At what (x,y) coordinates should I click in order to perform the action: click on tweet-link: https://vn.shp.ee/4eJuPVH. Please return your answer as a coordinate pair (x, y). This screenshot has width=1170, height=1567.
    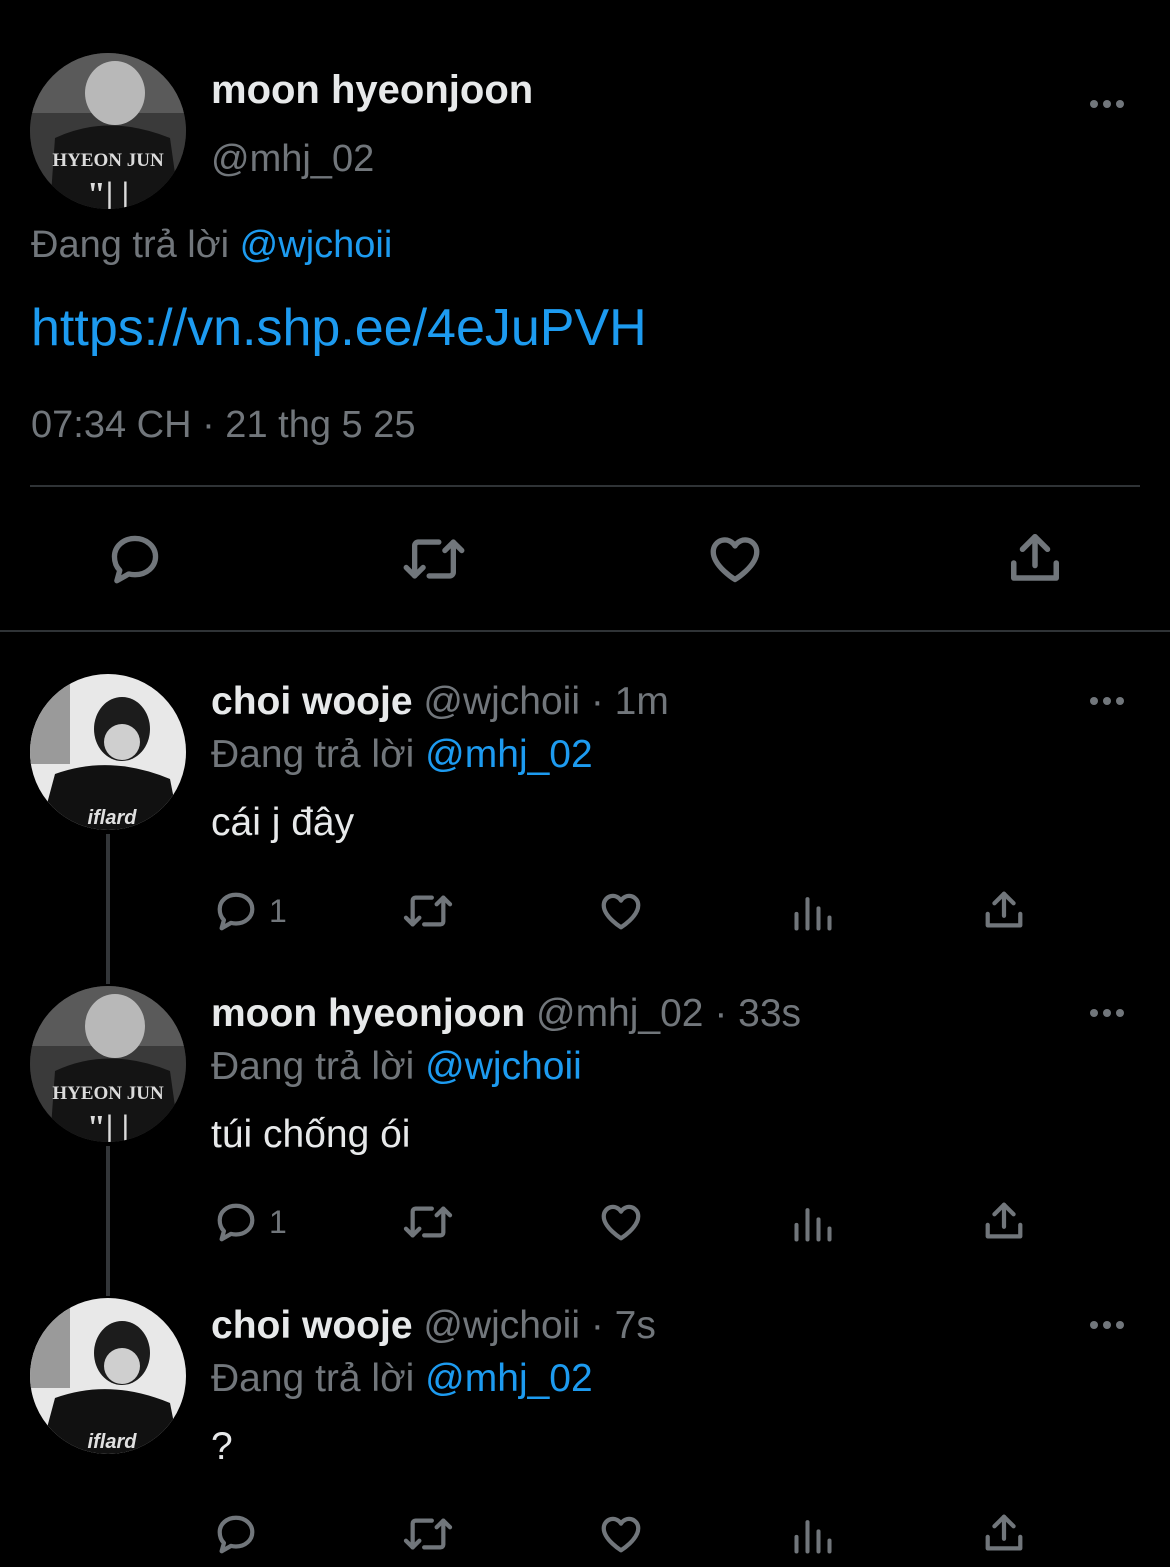
    Looking at the image, I should click on (339, 328).